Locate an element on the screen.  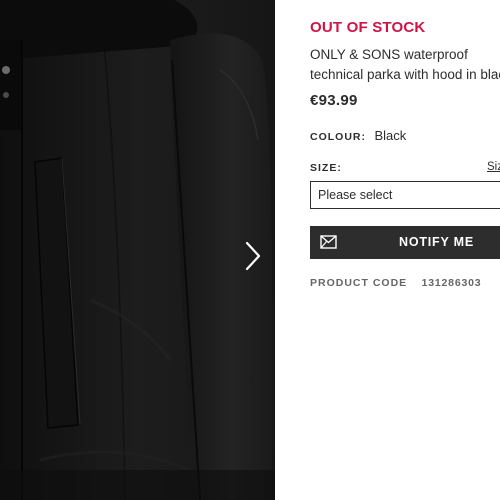
colour-label: COLOUR: is located at coordinates (338, 137).